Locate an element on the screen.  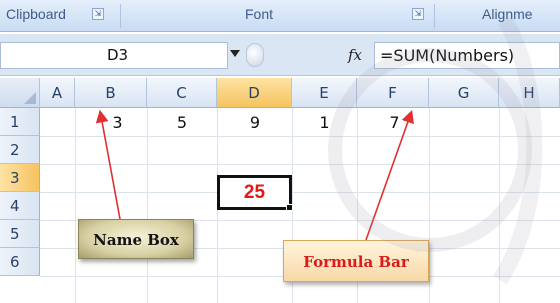
cell-b1: 3 is located at coordinates (117, 123).